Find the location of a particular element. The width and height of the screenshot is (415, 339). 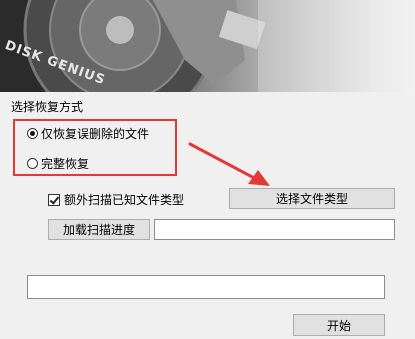

output-input is located at coordinates (206, 287).